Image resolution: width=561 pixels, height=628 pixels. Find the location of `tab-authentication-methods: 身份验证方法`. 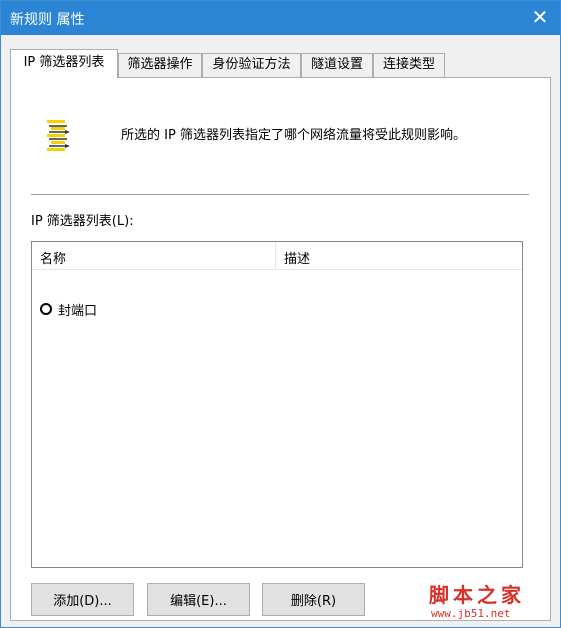

tab-authentication-methods: 身份验证方法 is located at coordinates (251, 65).